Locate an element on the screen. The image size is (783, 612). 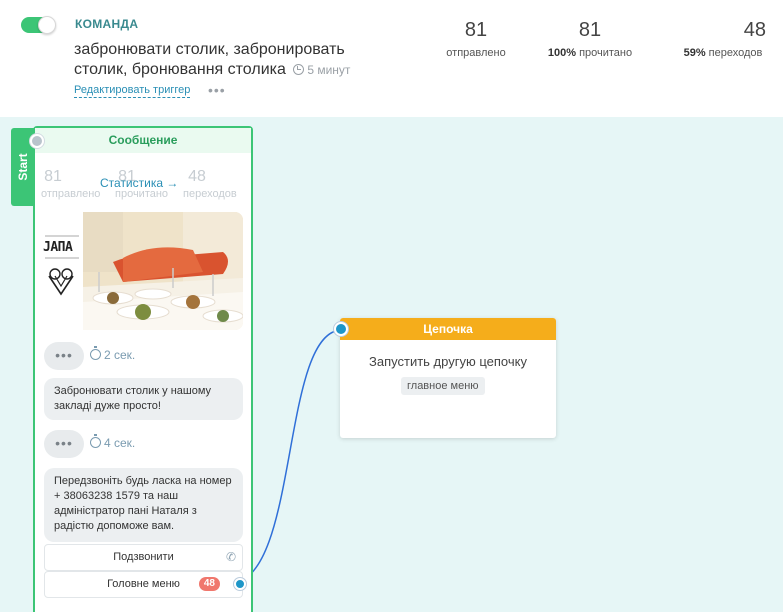
stat-read: 81 100% прочитано is located at coordinates (590, 38).